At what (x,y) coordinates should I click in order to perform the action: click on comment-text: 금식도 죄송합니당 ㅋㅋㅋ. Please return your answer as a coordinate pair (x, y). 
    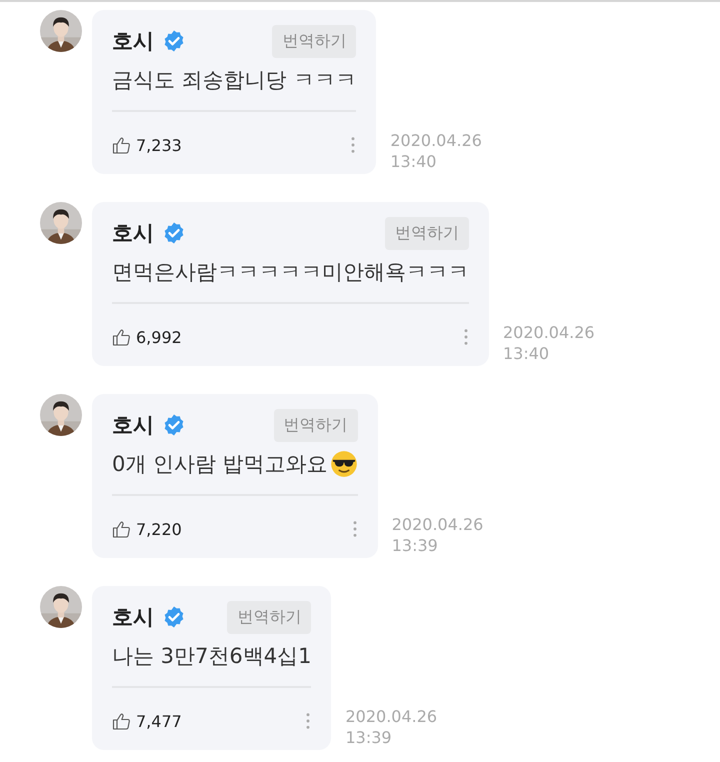
    Looking at the image, I should click on (234, 80).